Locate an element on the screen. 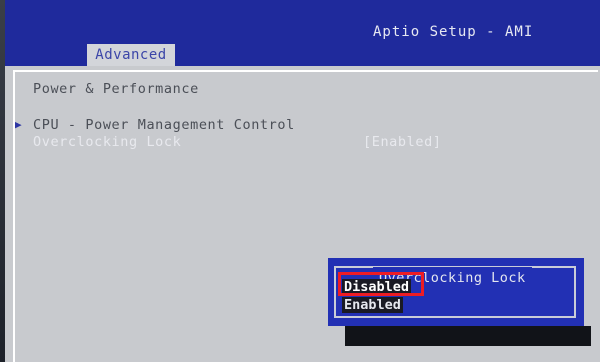 This screenshot has width=600, height=362. tab-advanced: Advanced is located at coordinates (131, 55).